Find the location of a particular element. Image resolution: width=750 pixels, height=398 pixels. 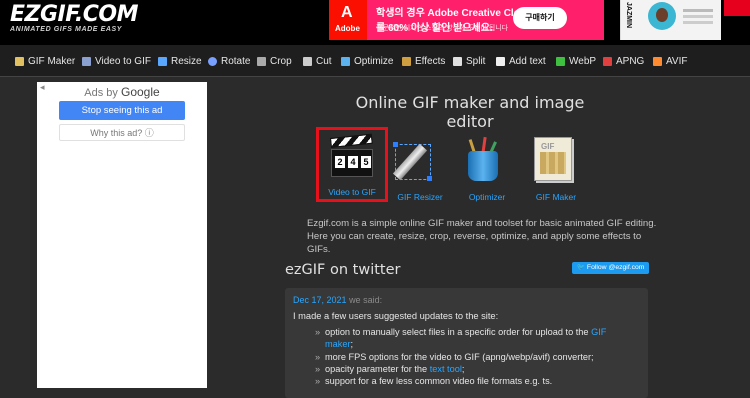

nav-gif-maker: GIF Maker is located at coordinates (45, 61).